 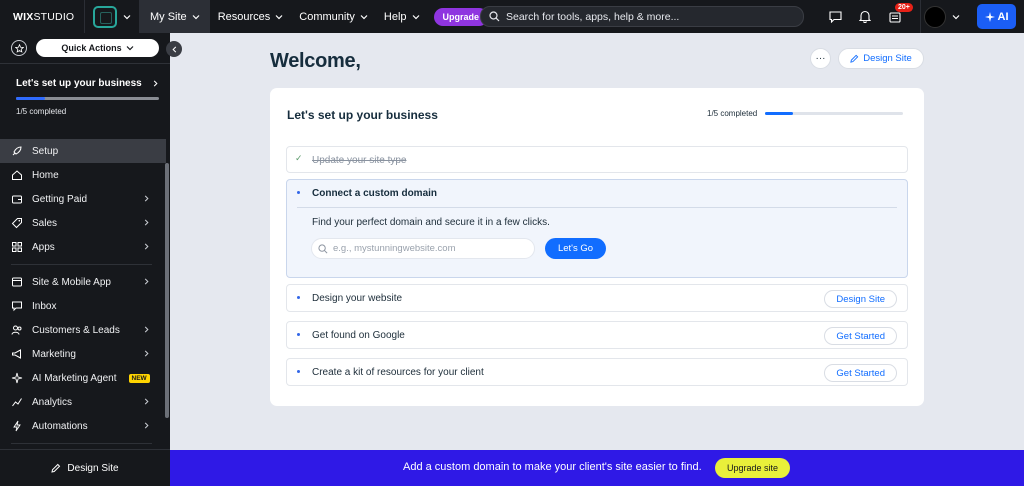 I want to click on ai-assistant-button: AI, so click(x=996, y=16).